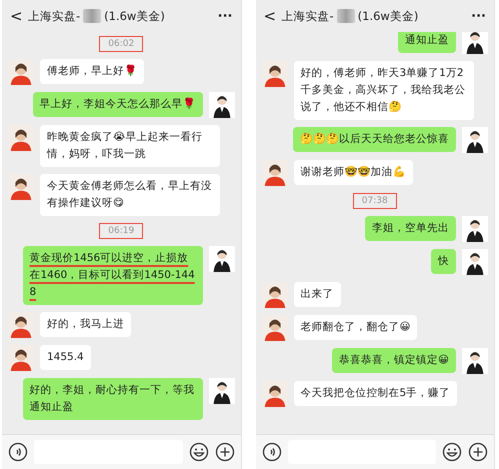  What do you see at coordinates (410, 228) in the screenshot?
I see `message-bubble: 李姐，空单先出` at bounding box center [410, 228].